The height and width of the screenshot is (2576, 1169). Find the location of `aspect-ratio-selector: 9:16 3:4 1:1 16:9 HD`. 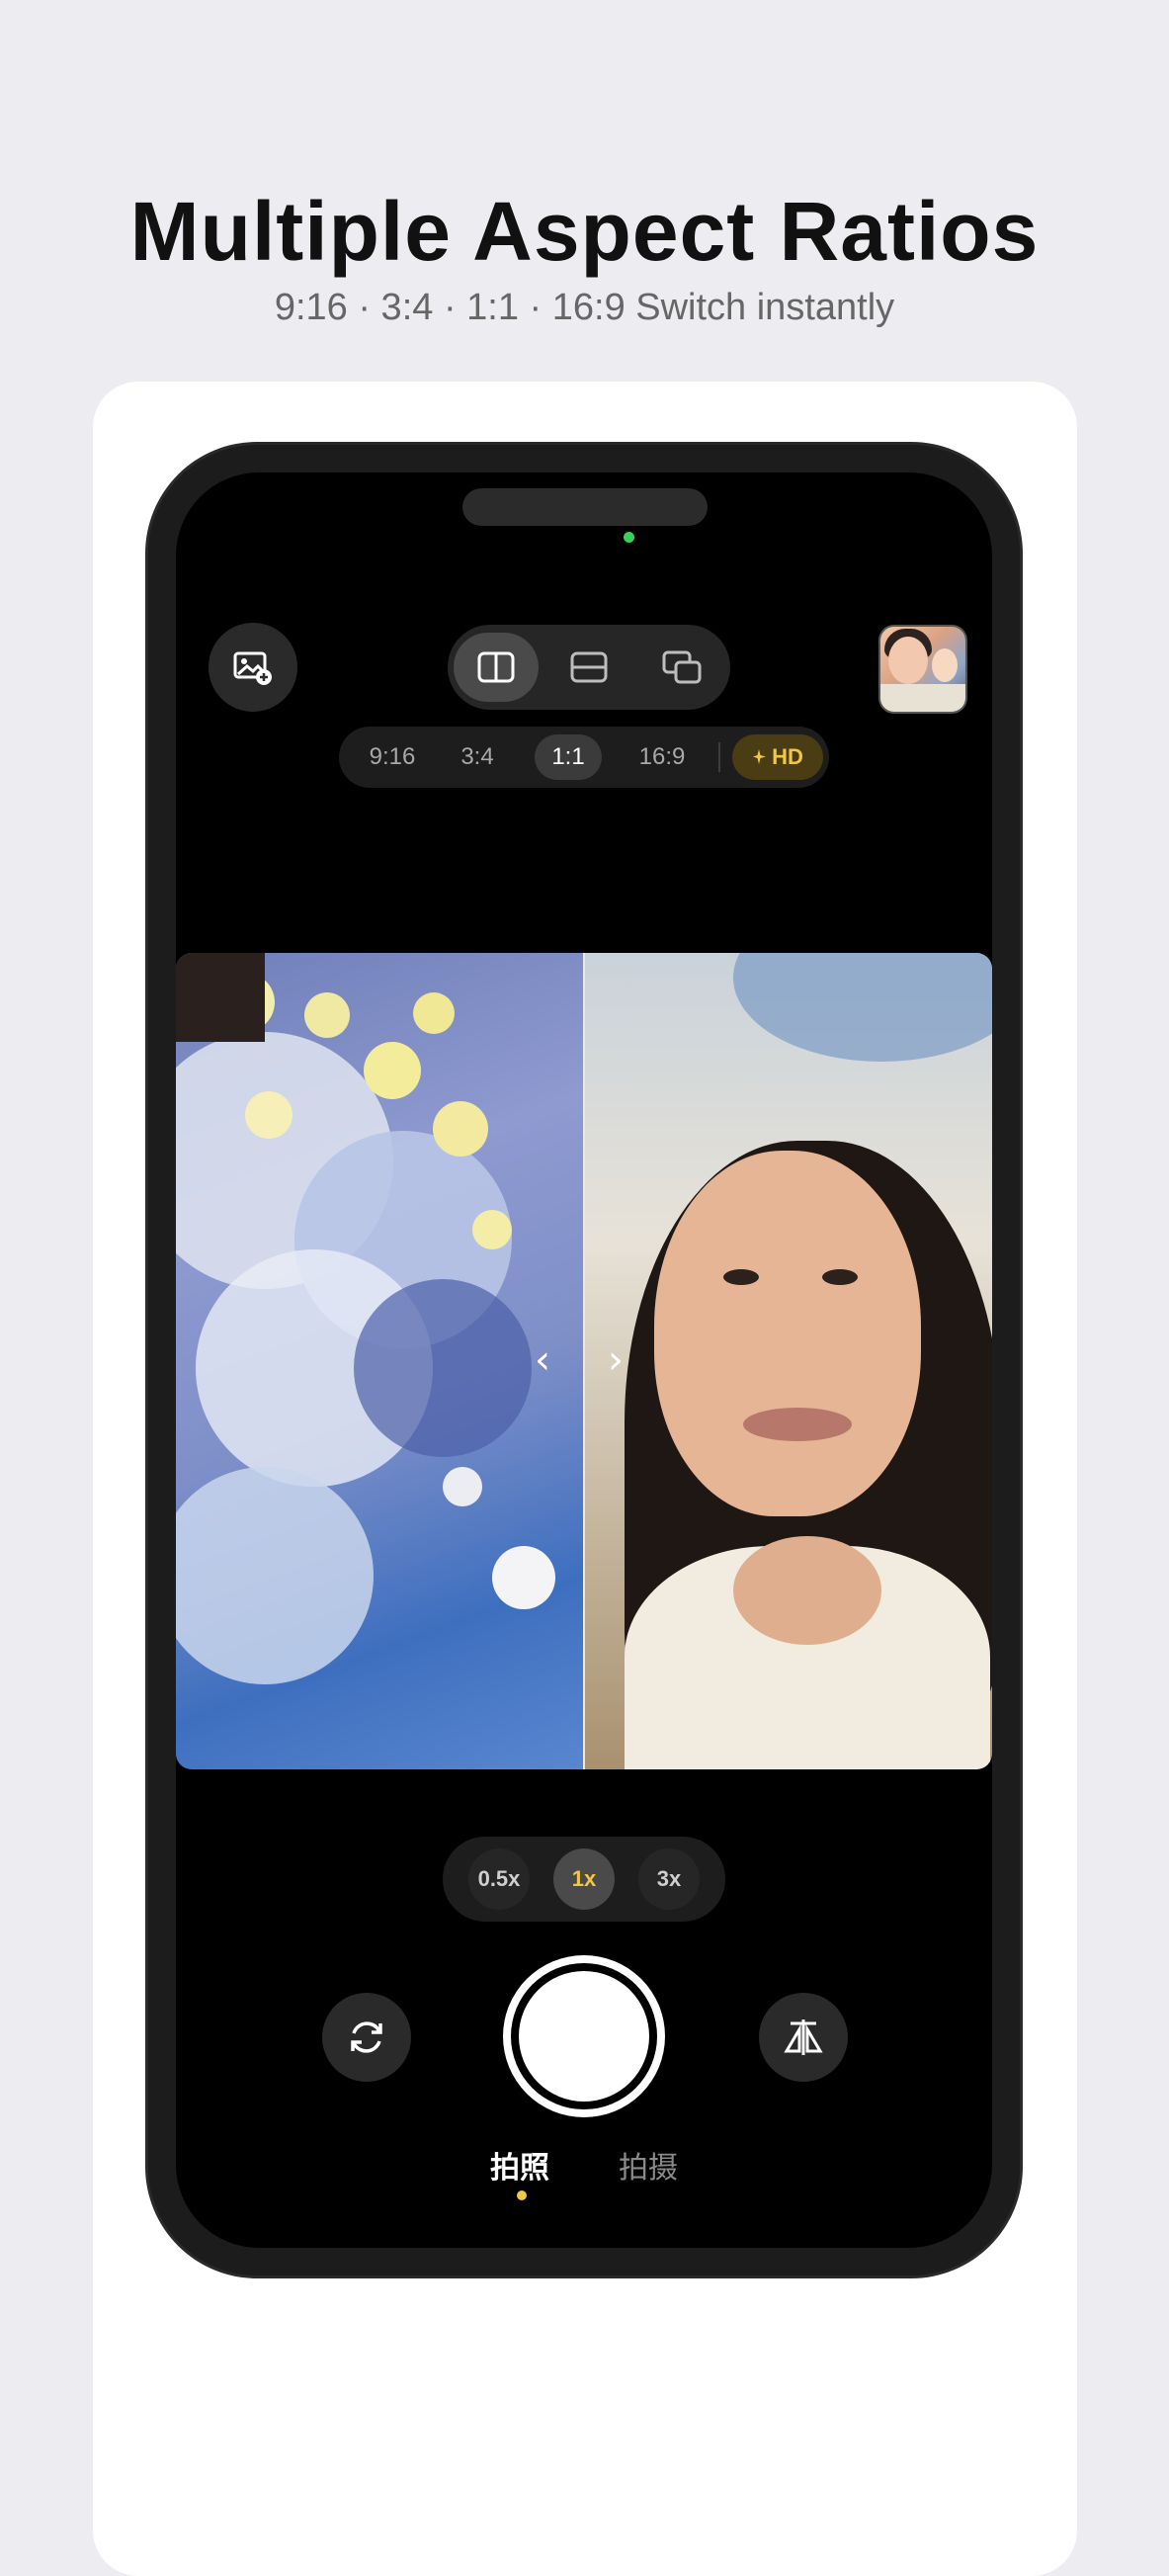

aspect-ratio-selector: 9:16 3:4 1:1 16:9 HD is located at coordinates (584, 757).